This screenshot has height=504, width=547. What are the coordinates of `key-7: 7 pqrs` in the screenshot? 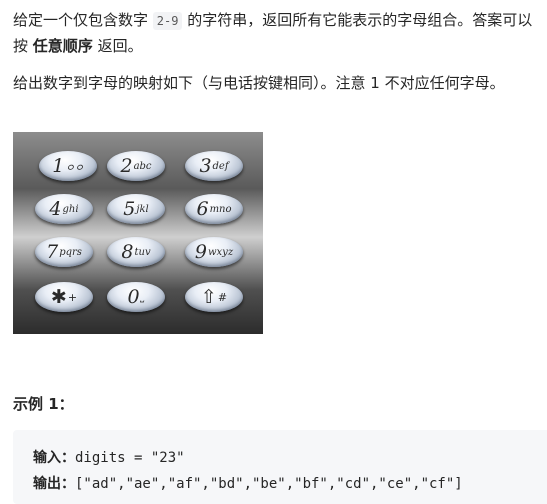 It's located at (64, 252).